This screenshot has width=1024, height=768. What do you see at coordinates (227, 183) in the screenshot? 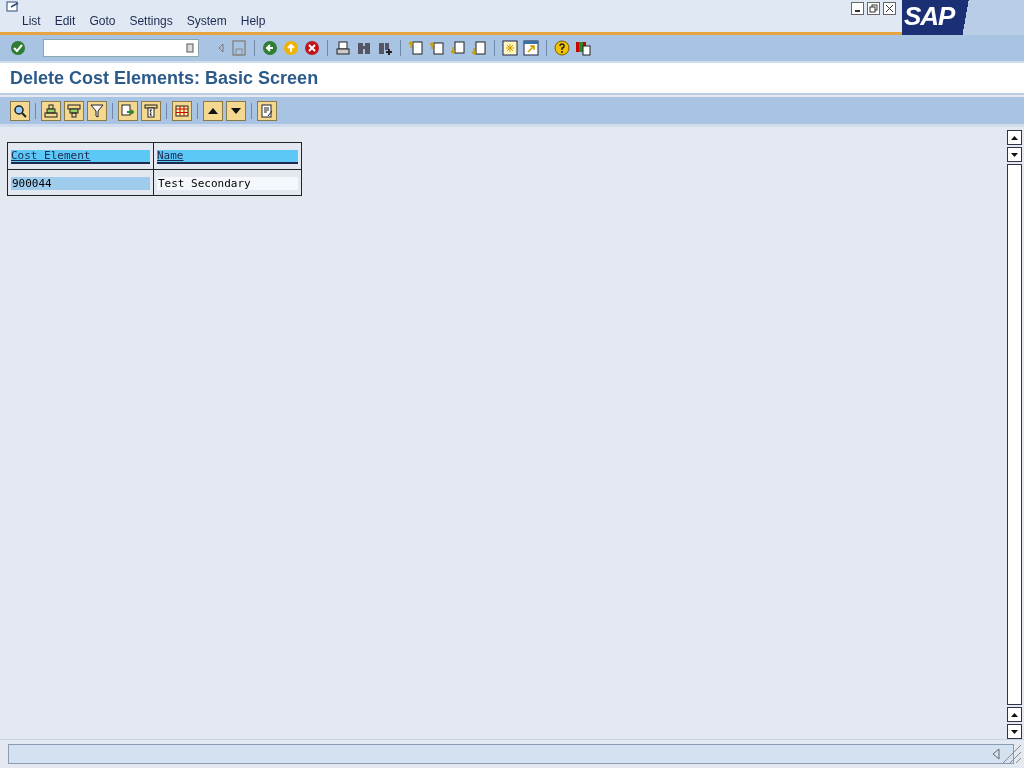
I see `table-cell: Test Secondary` at bounding box center [227, 183].